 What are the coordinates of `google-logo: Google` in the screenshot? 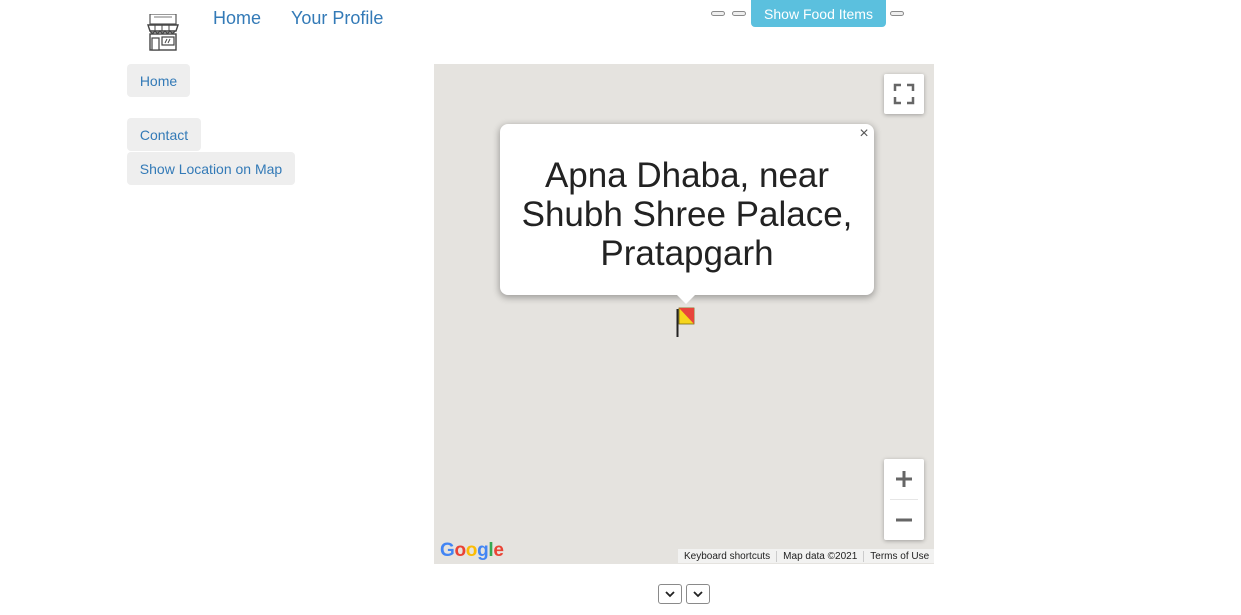 It's located at (472, 551).